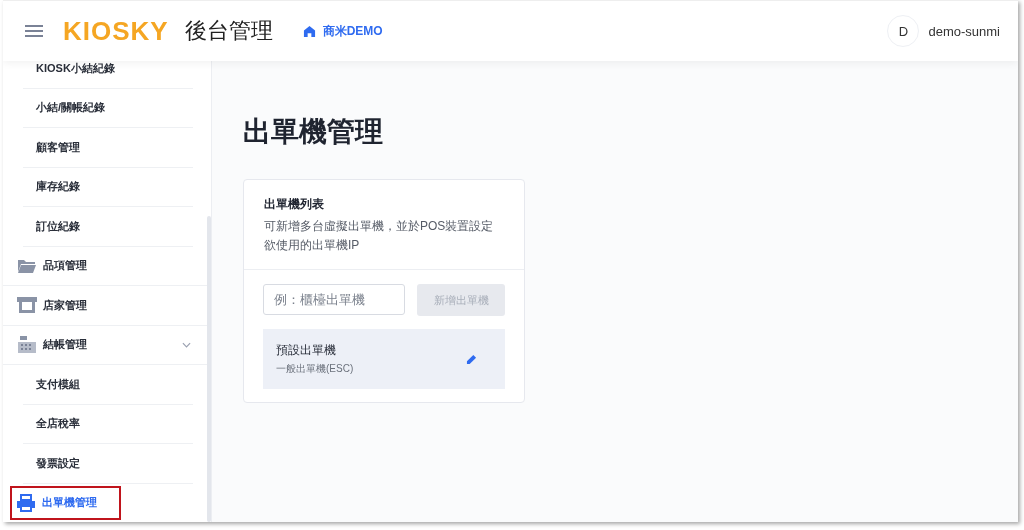 The width and height of the screenshot is (1024, 530). I want to click on printer-entry: 預設出單機 一般出單機(ESC), so click(384, 359).